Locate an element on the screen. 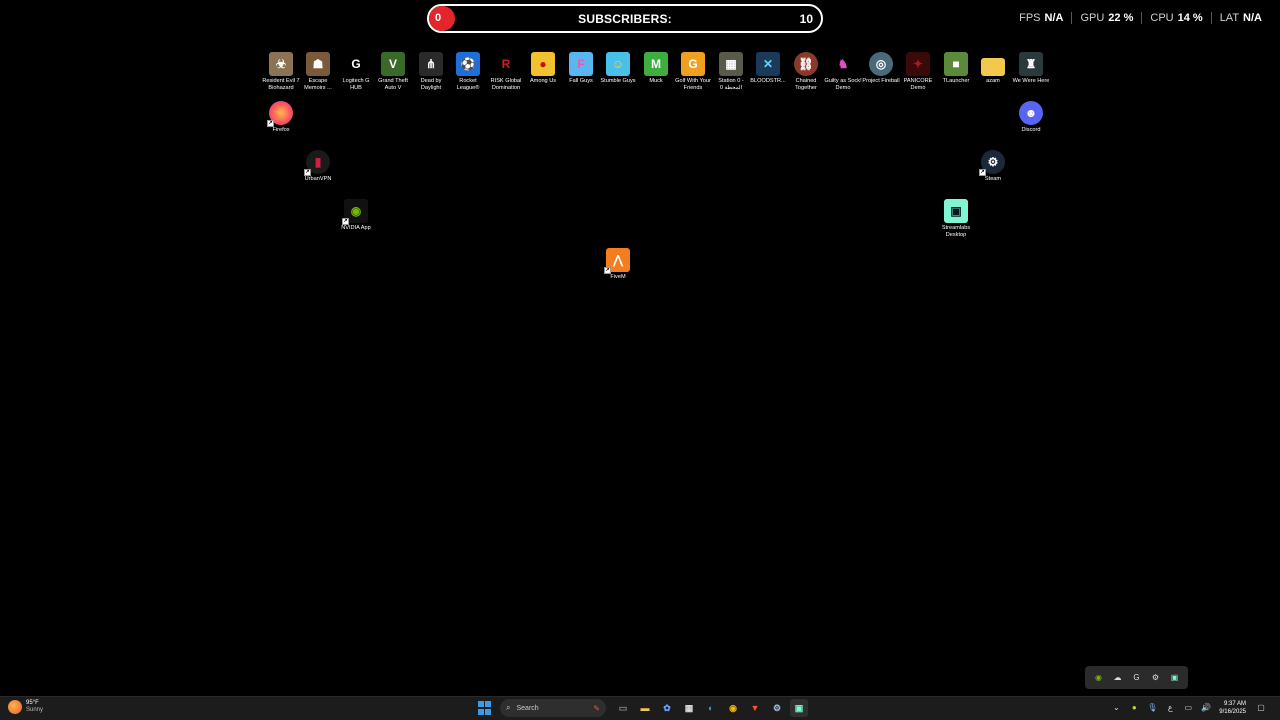  we-were-here-icon: ♜ is located at coordinates (1031, 64).